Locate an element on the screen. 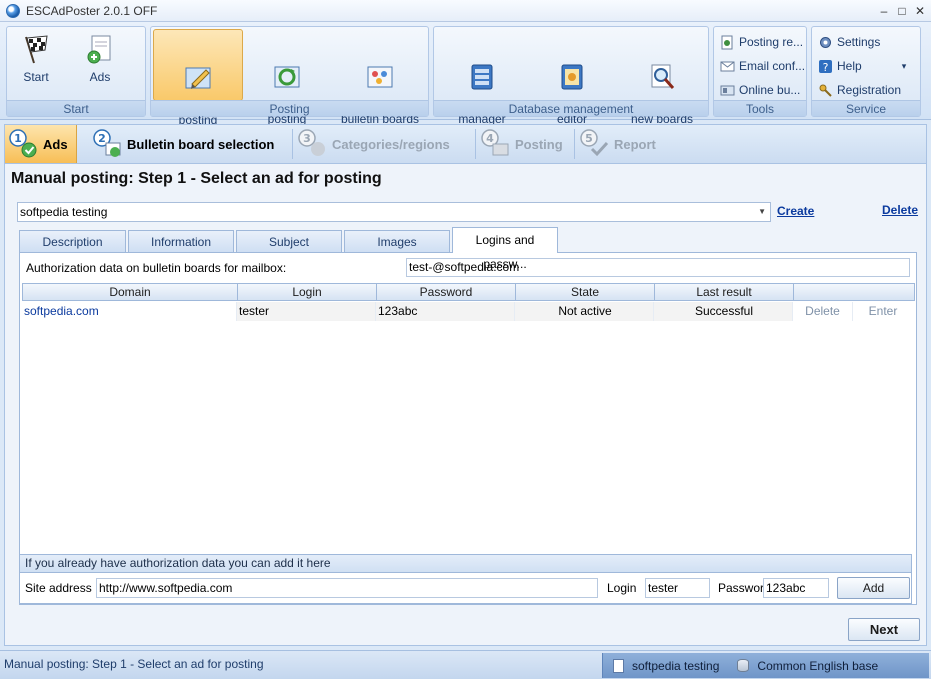  step-bulletin-board-selection: 2 Bulletin board selection is located at coordinates (189, 144).